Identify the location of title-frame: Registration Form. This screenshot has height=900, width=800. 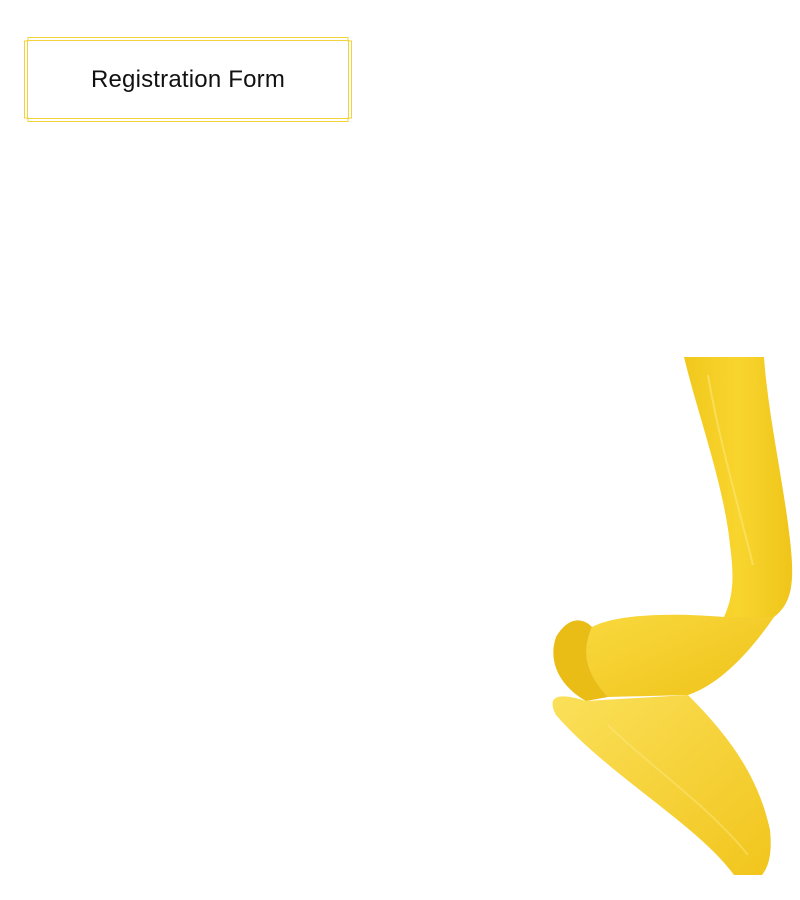
(188, 79).